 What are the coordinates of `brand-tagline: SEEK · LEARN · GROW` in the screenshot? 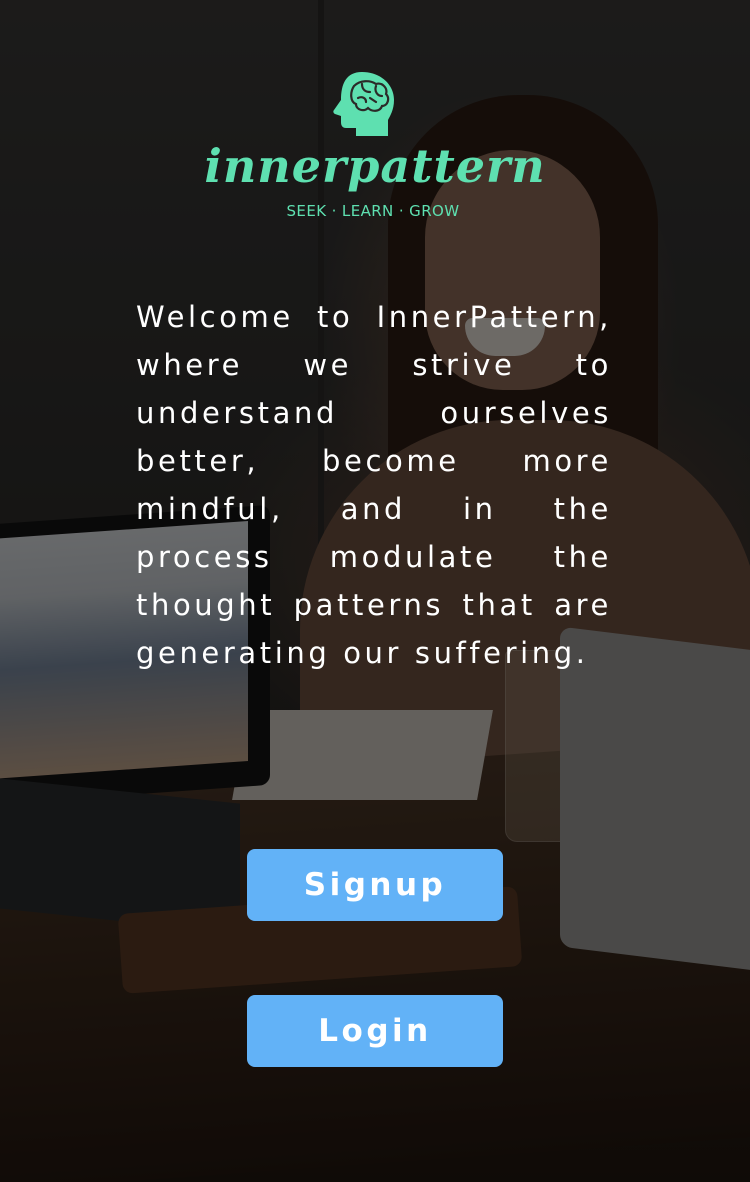 It's located at (373, 211).